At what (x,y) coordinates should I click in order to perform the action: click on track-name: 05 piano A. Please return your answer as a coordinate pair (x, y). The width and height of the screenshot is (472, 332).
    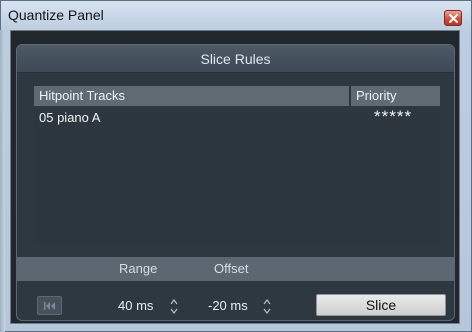
    Looking at the image, I should click on (70, 117).